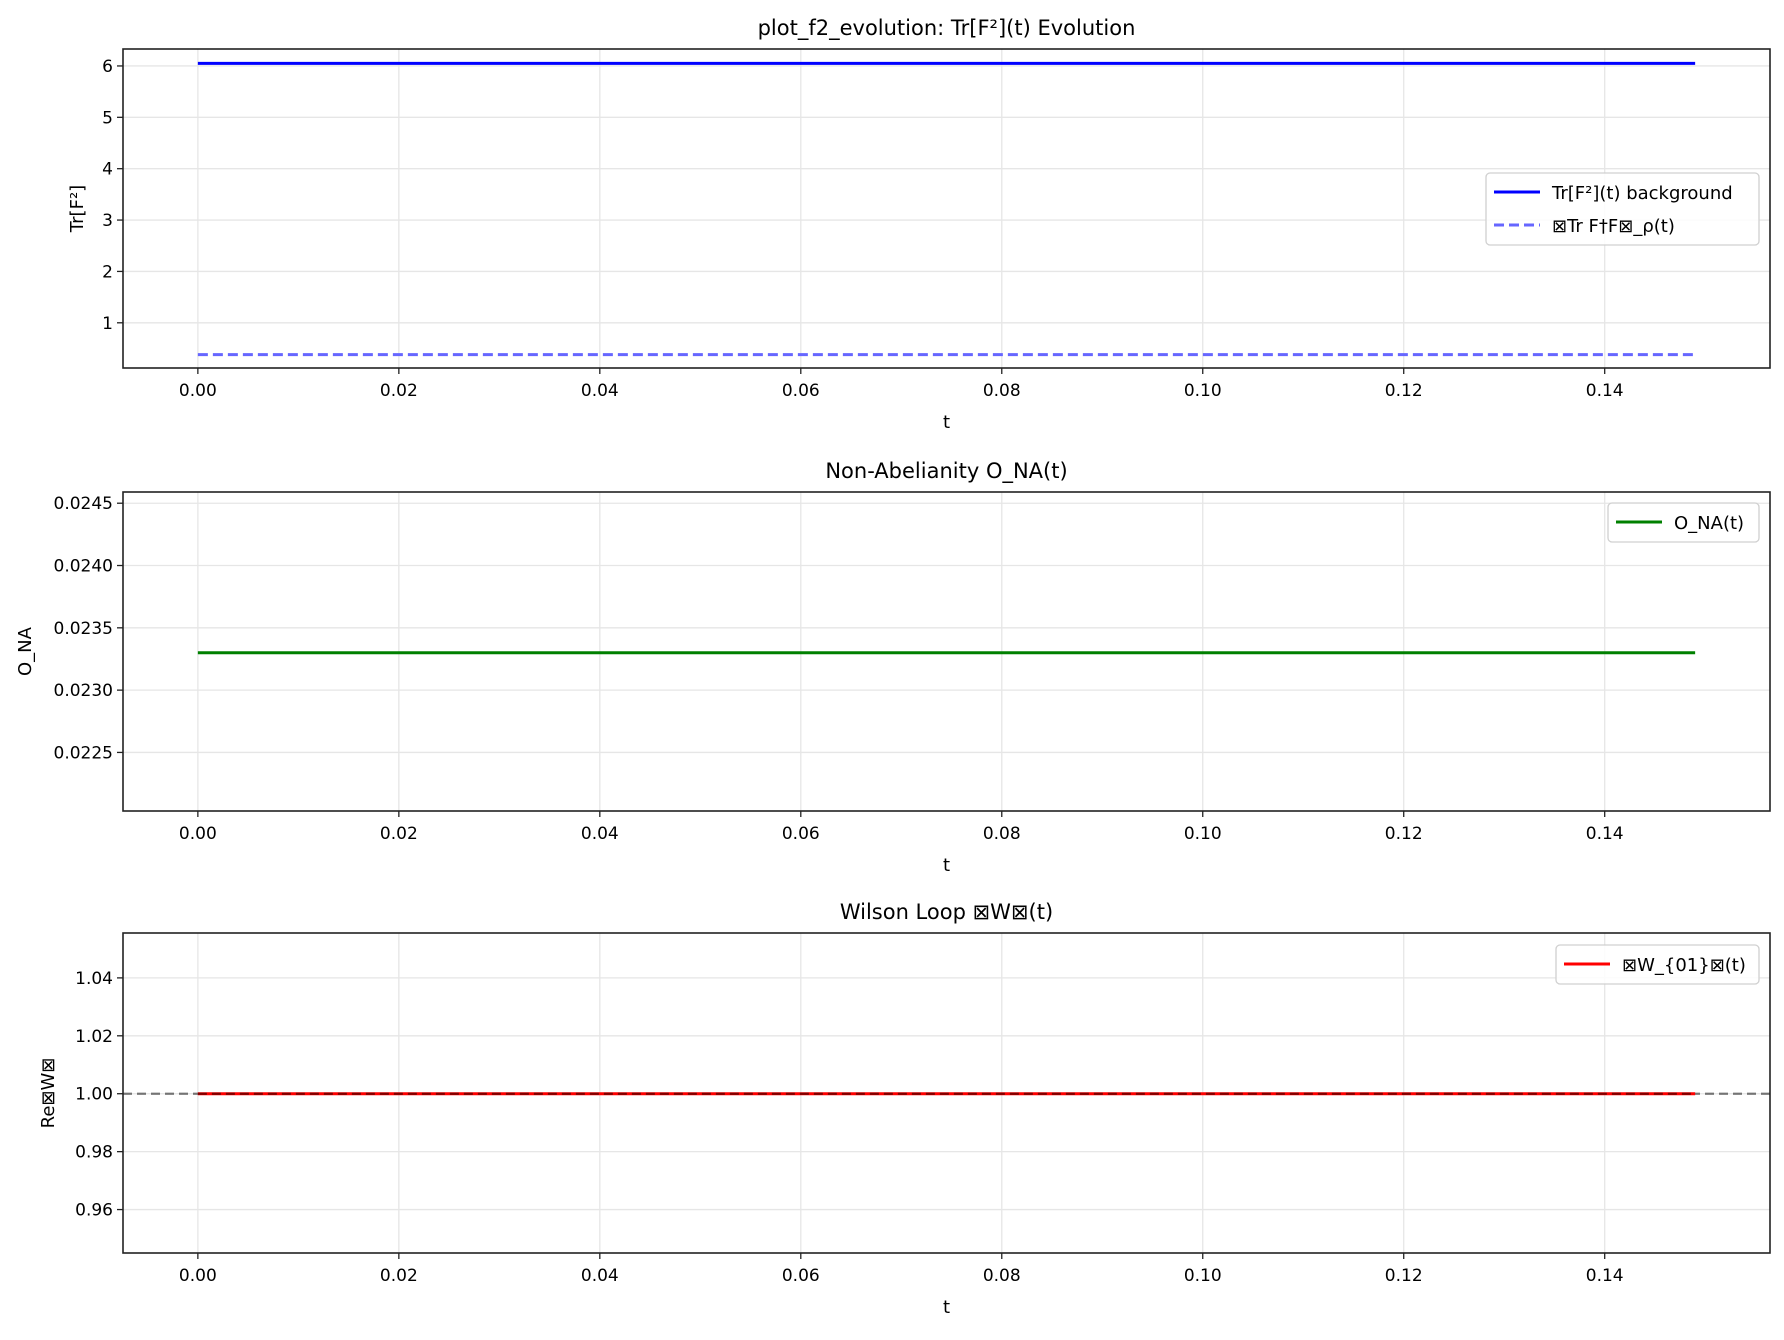  Describe the element at coordinates (107, 324) in the screenshot. I see `y-tick-label: 1` at that location.